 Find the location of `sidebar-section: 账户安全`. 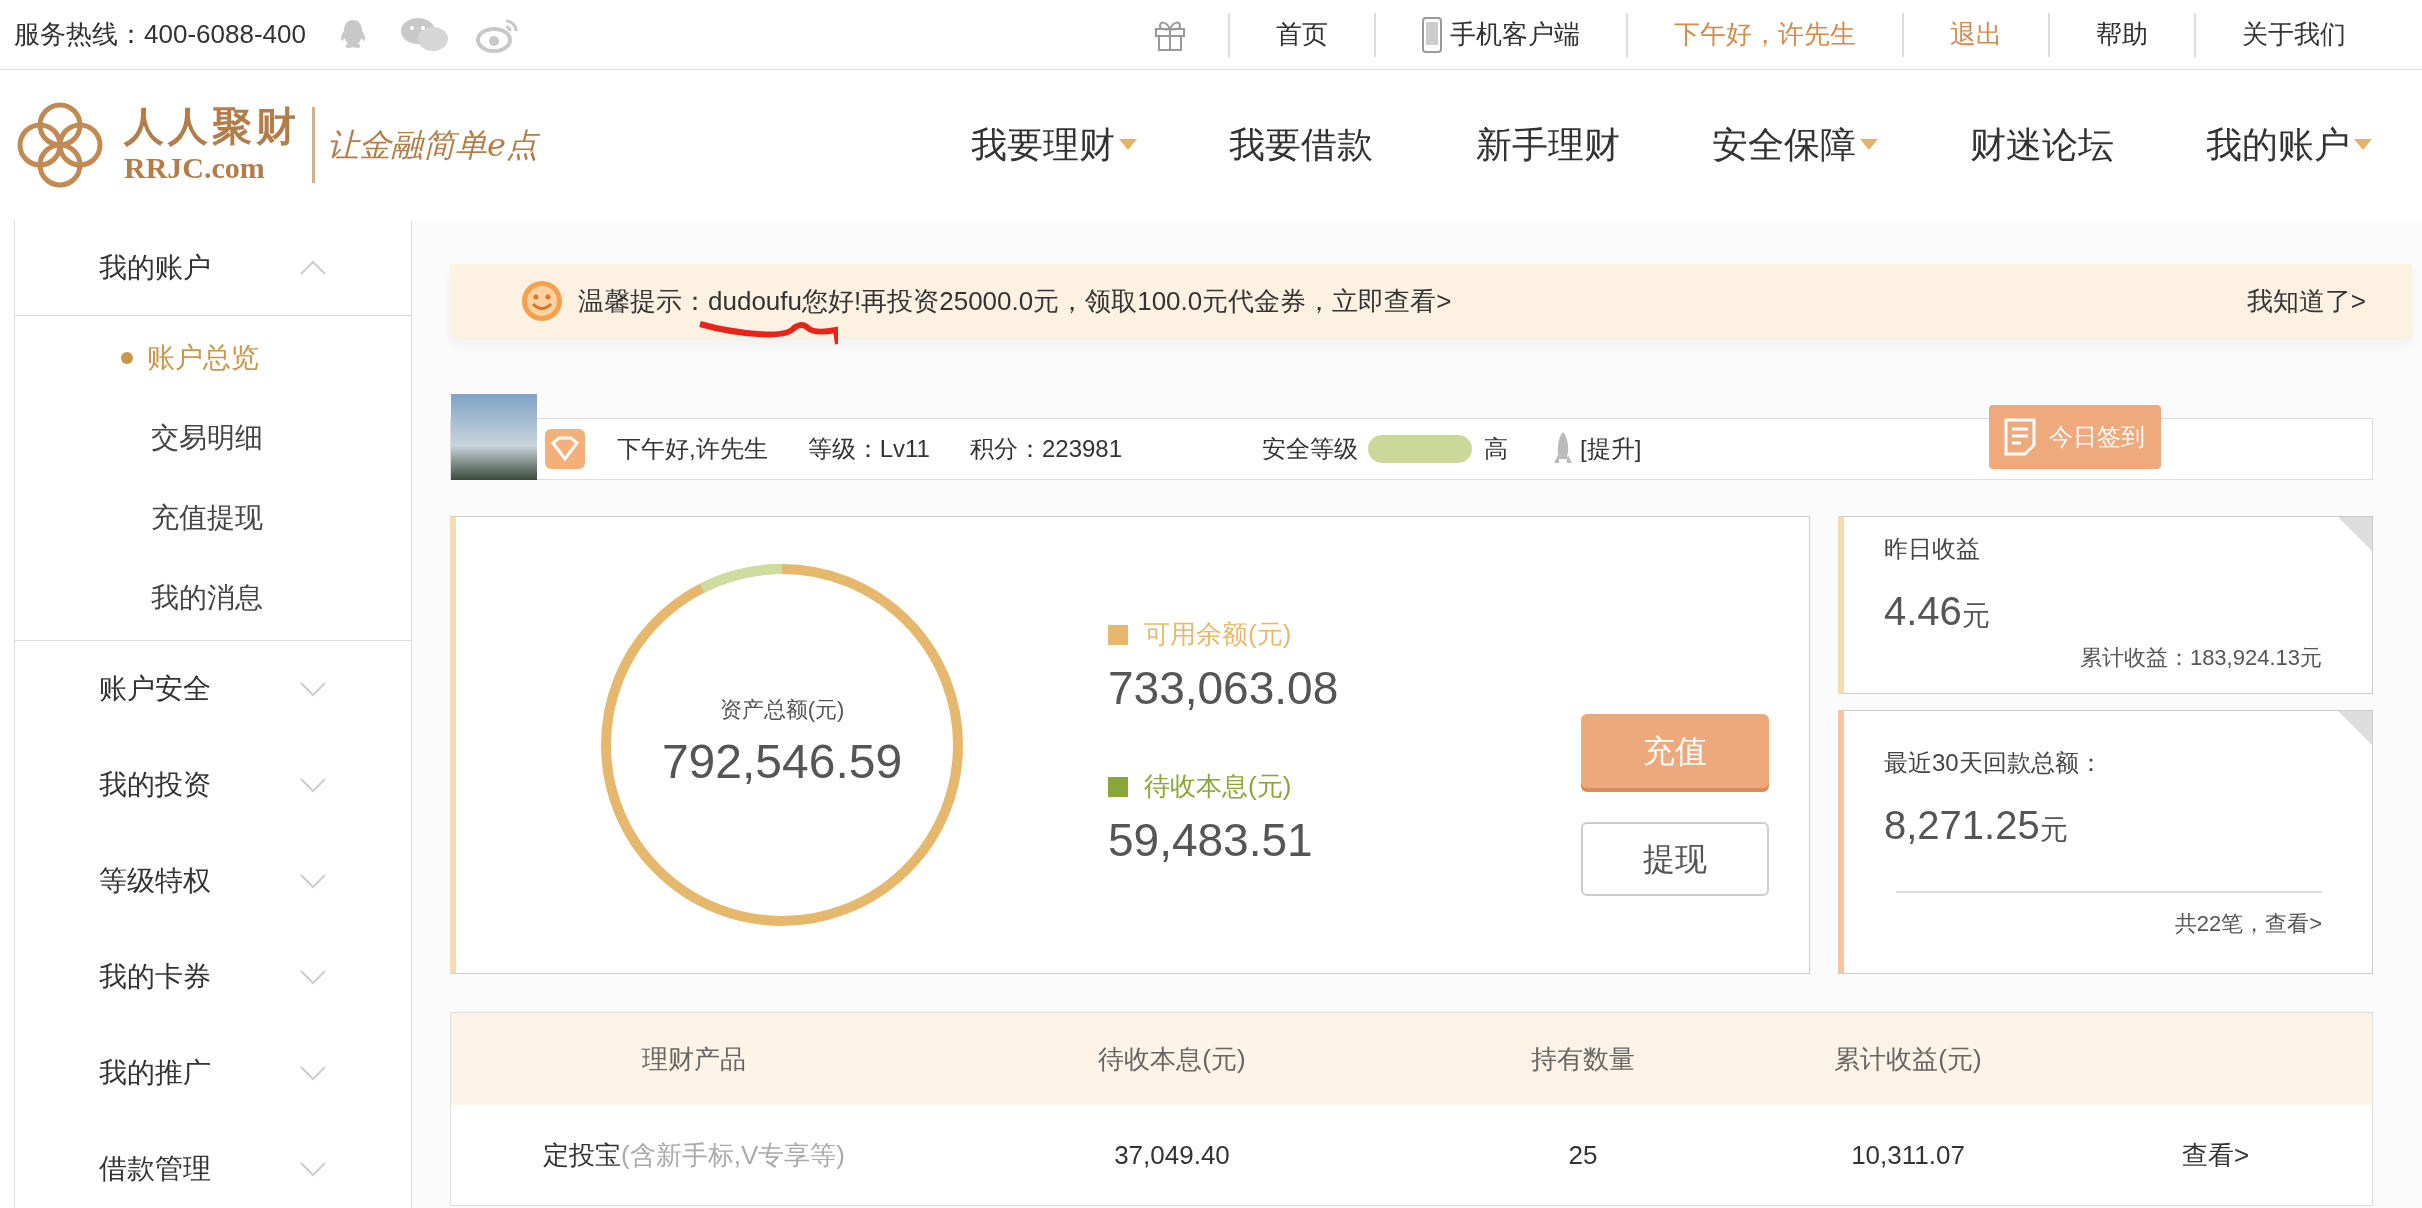

sidebar-section: 账户安全 is located at coordinates (213, 689).